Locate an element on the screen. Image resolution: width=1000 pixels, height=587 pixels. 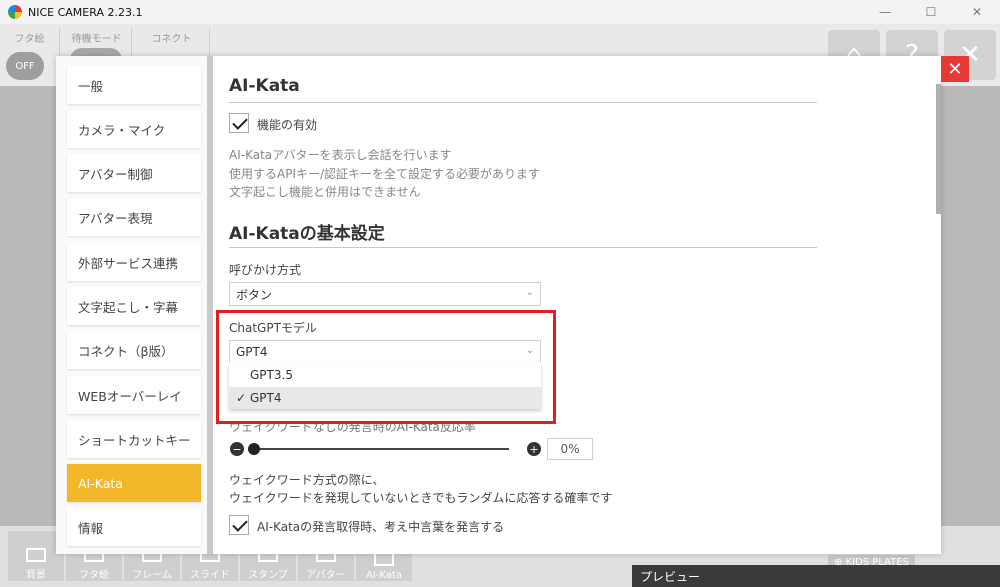
futae-toggle: OFF is located at coordinates (25, 66).